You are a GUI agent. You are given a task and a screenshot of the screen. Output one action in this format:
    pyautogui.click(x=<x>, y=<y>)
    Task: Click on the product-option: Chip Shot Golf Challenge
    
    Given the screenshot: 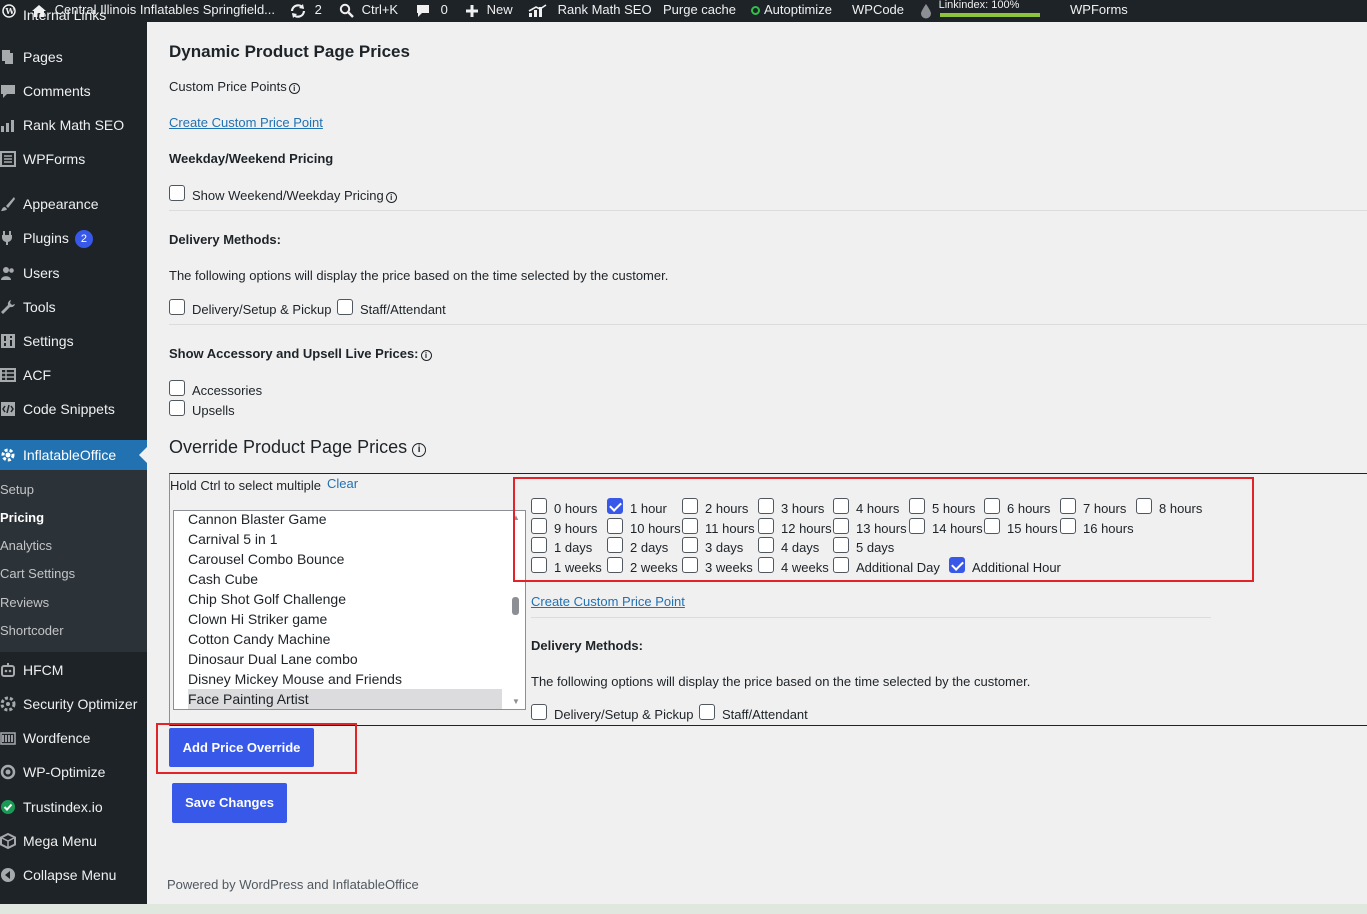 What is the action you would take?
    pyautogui.click(x=345, y=599)
    